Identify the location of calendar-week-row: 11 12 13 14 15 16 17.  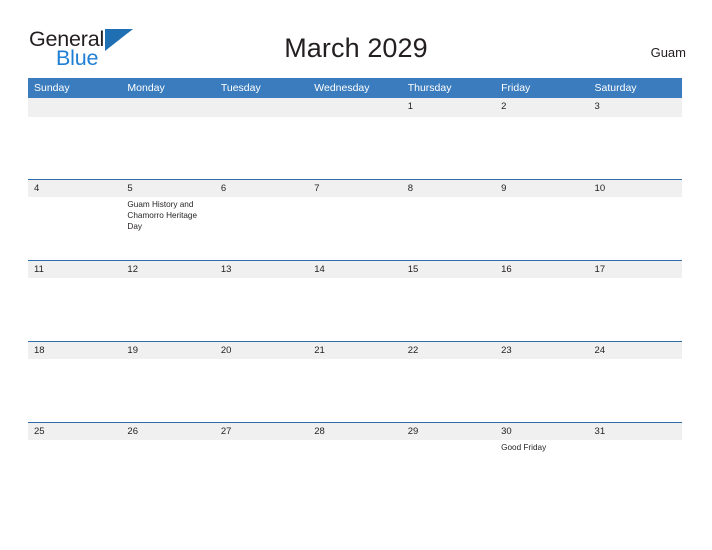
(355, 300).